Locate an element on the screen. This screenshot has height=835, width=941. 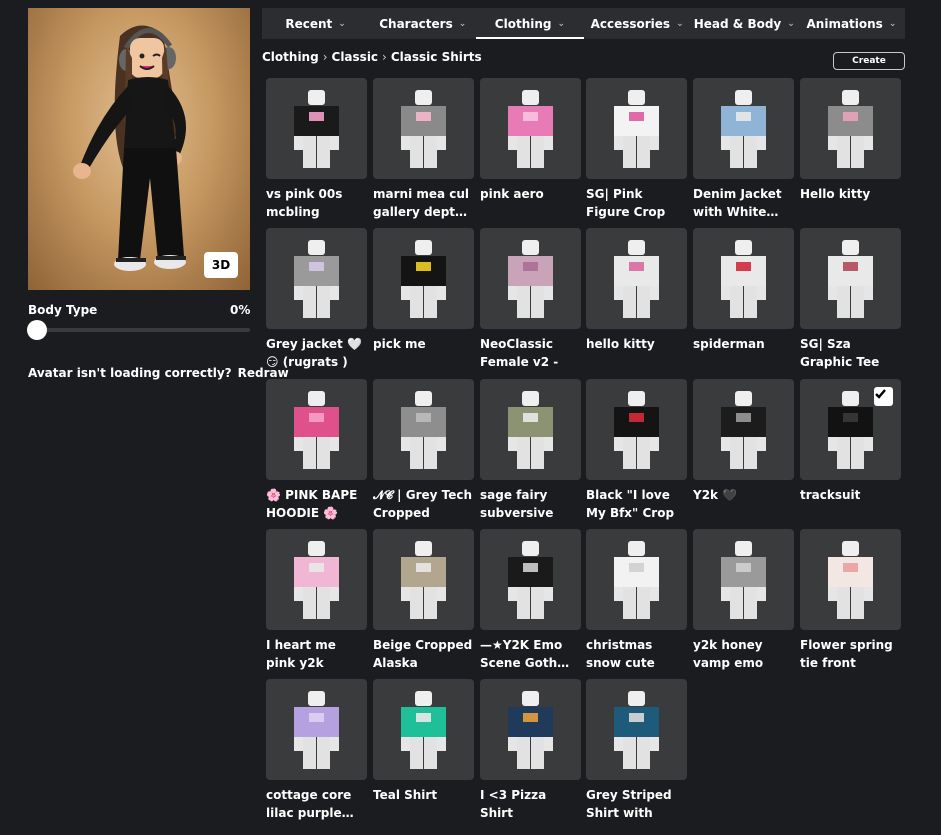
catalog-item: tracksuit is located at coordinates (850, 450).